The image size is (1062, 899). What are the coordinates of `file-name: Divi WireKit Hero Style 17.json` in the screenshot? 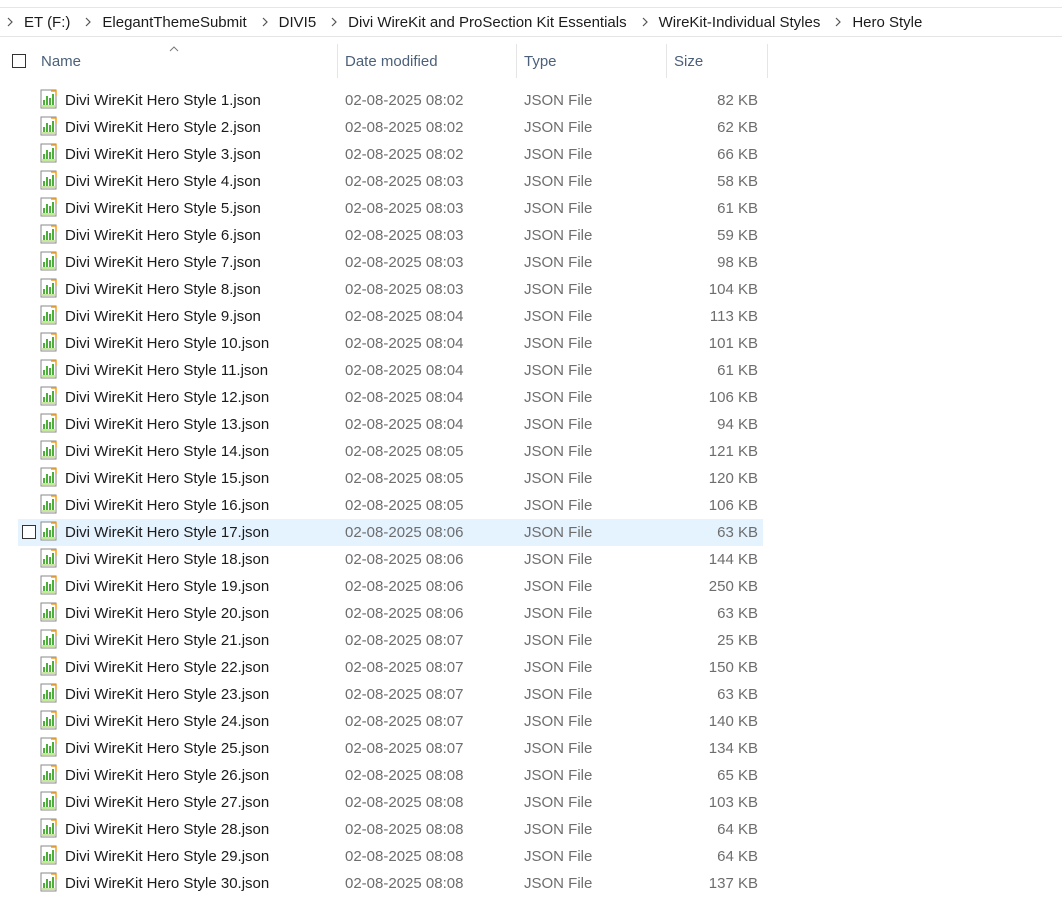 It's located at (167, 532).